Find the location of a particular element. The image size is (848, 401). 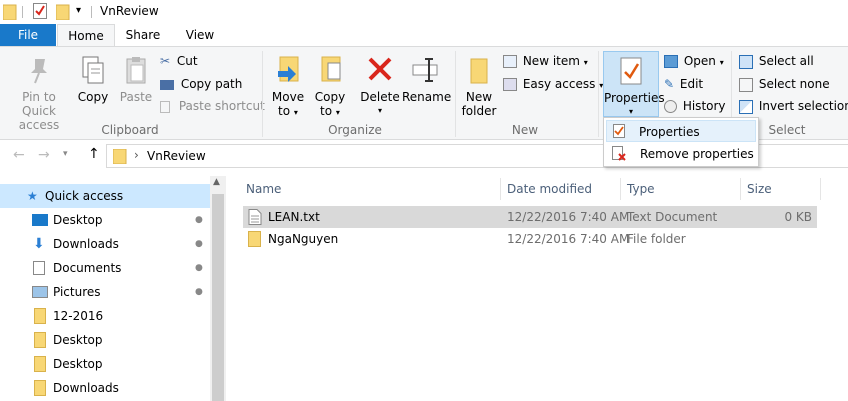

new-group-label: New is located at coordinates (525, 130).